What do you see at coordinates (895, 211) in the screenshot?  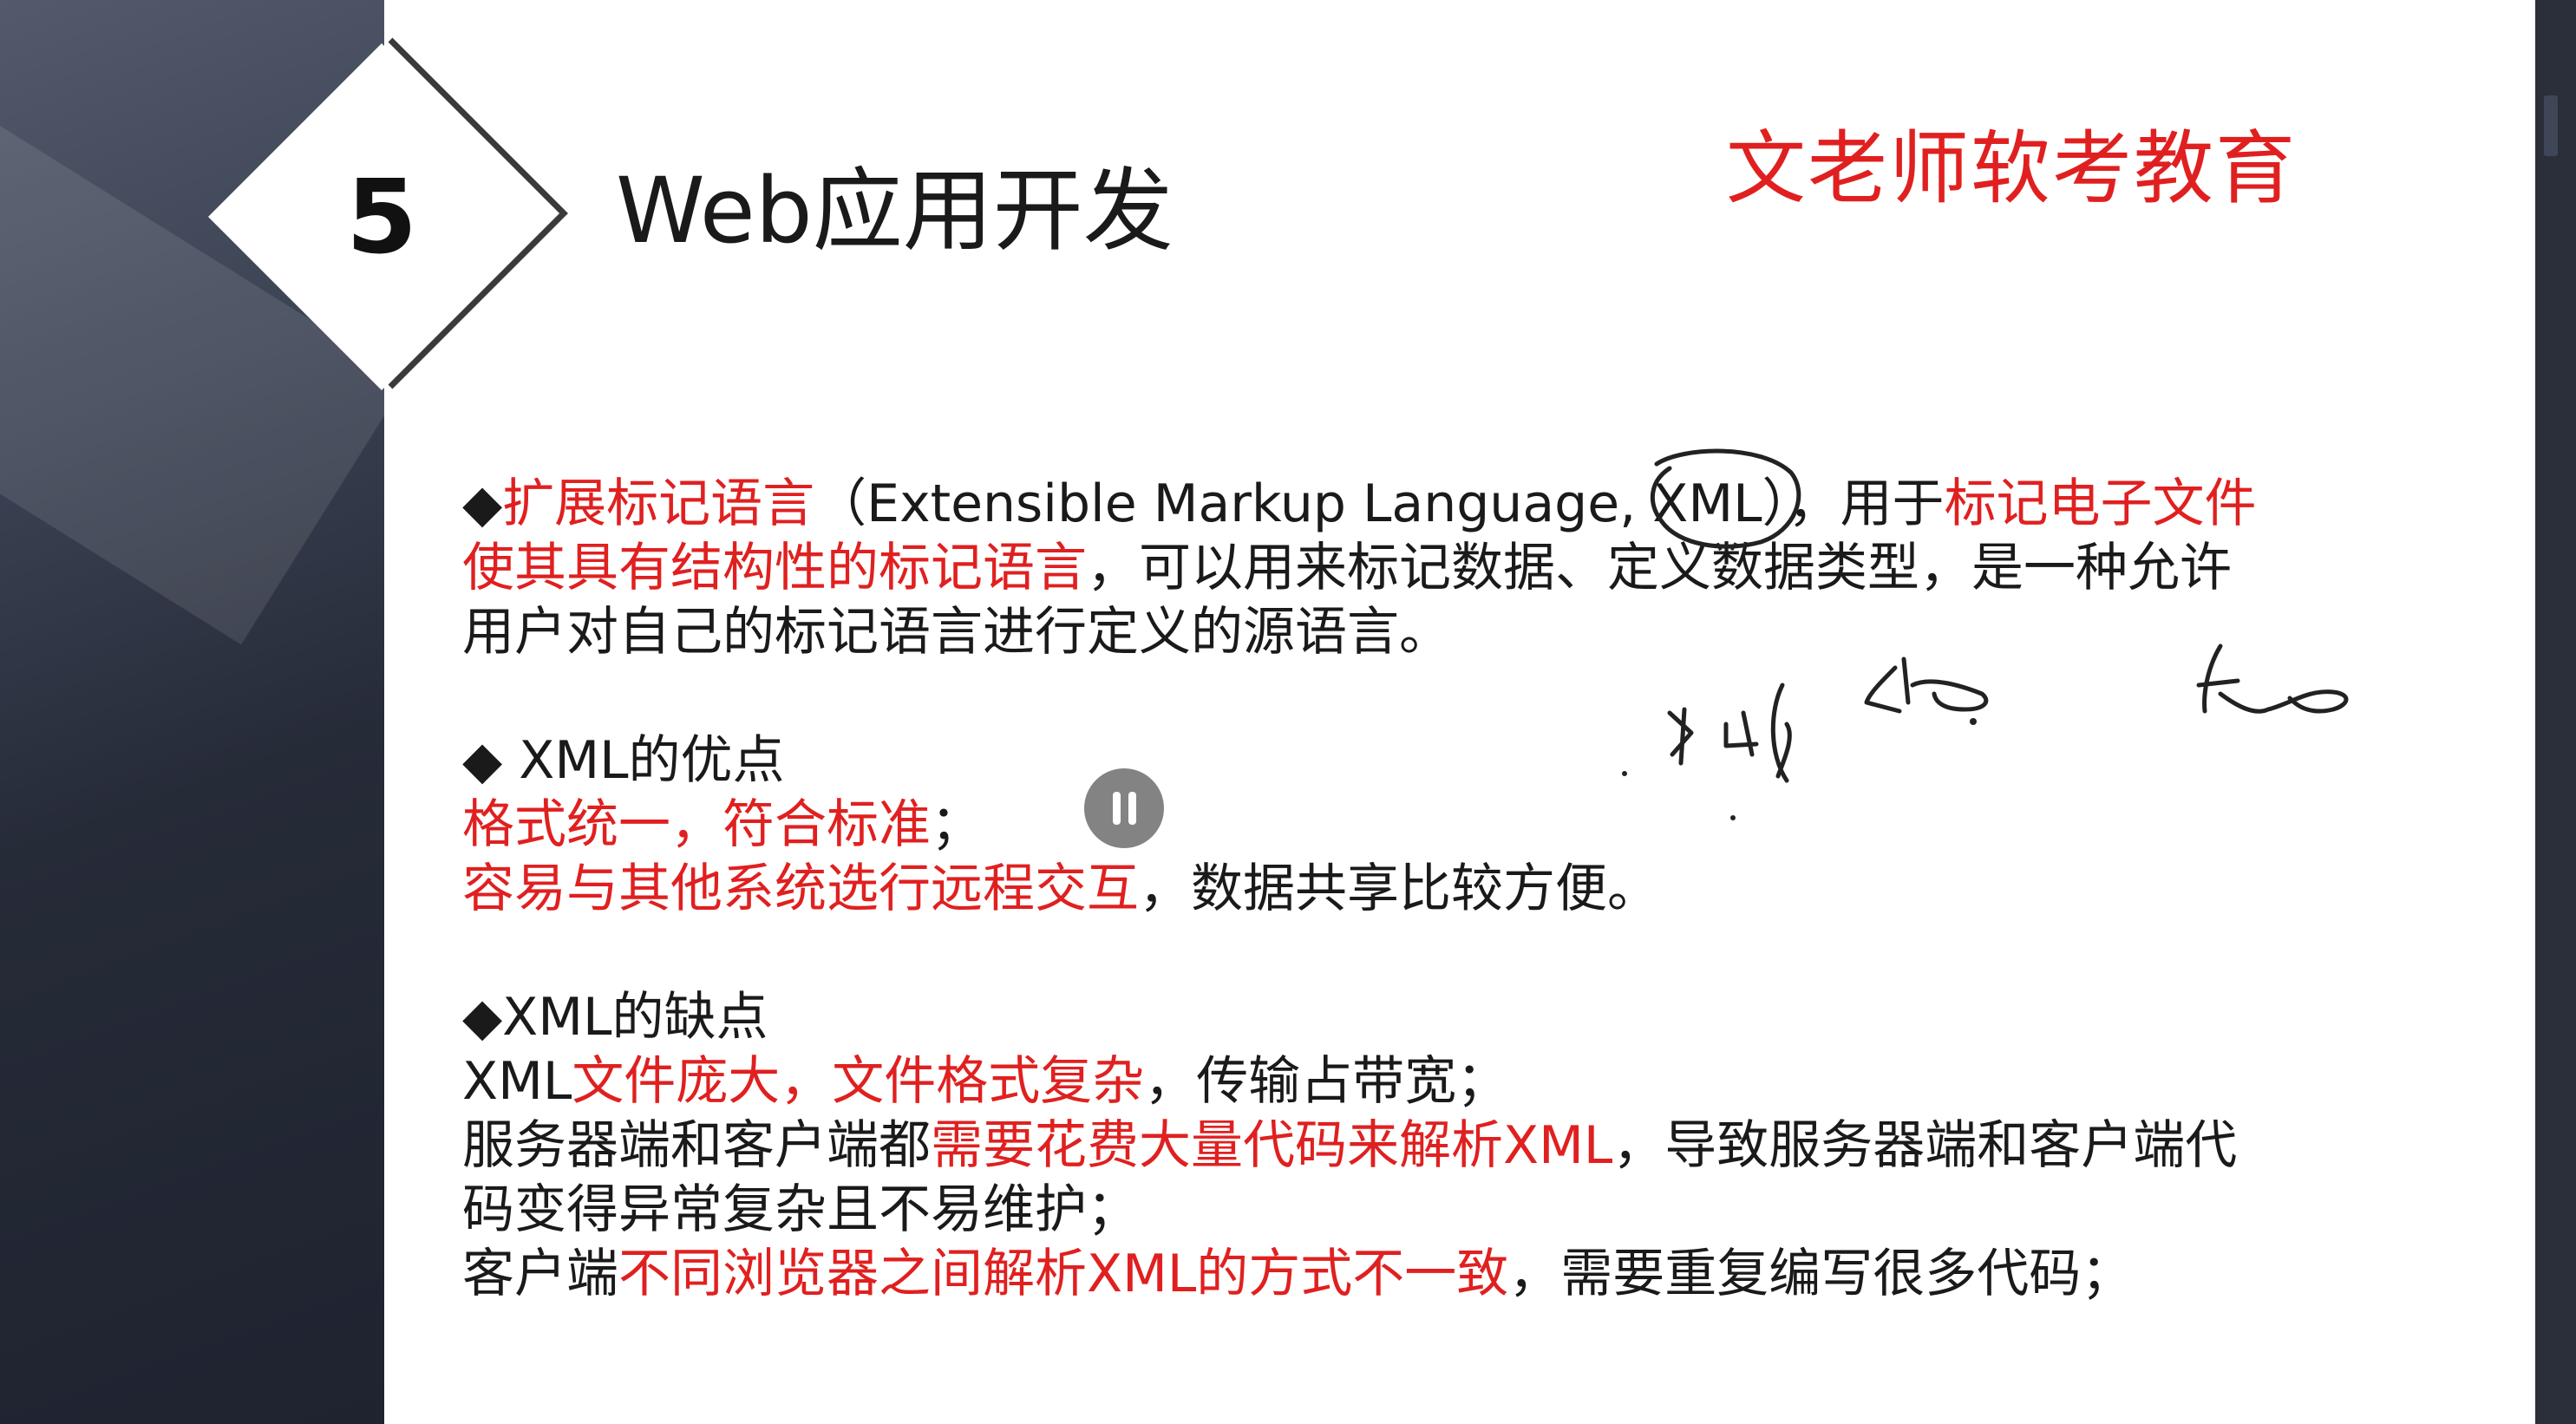 I see `slide-title: Web应用开发` at bounding box center [895, 211].